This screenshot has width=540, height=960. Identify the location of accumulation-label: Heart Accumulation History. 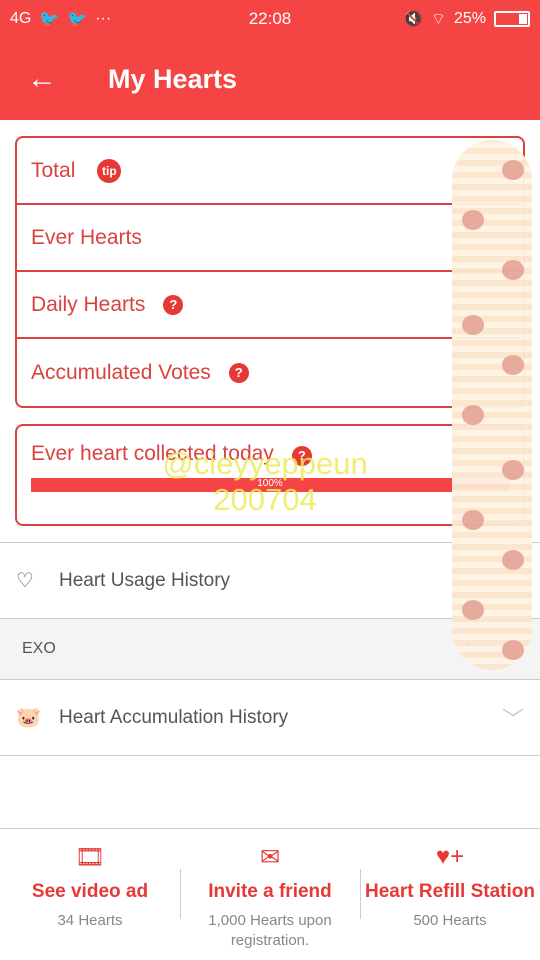
(174, 717).